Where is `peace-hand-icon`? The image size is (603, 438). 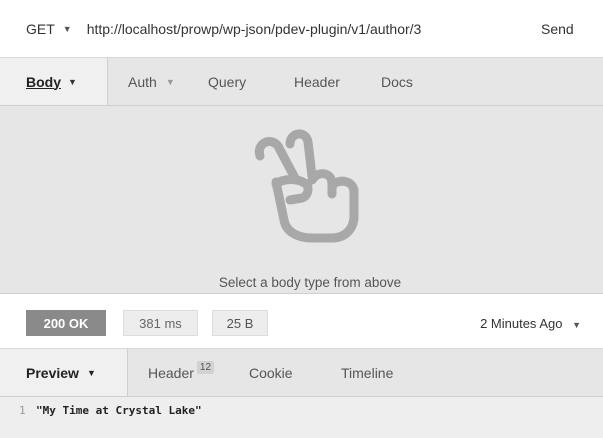 peace-hand-icon is located at coordinates (306, 186).